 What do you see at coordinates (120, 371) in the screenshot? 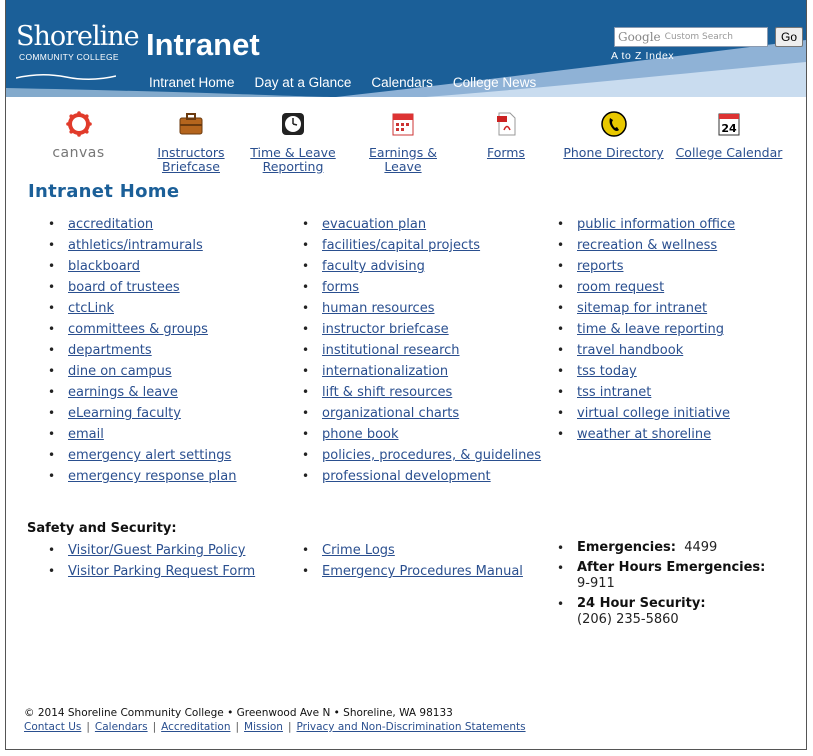
I see `list-item-link: dine on campus` at bounding box center [120, 371].